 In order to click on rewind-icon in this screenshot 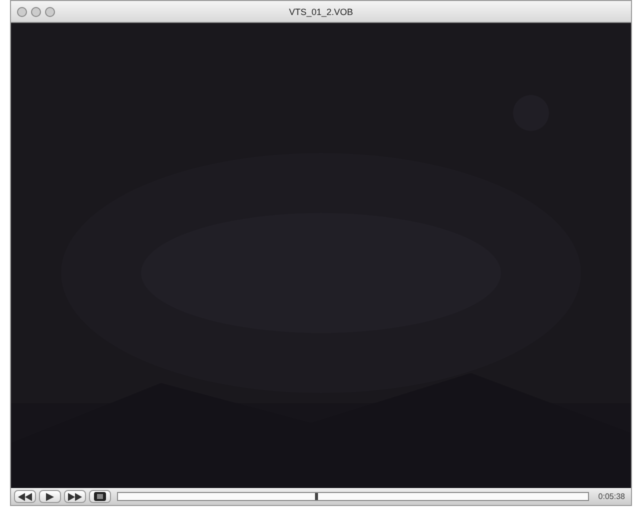, I will do `click(25, 496)`.